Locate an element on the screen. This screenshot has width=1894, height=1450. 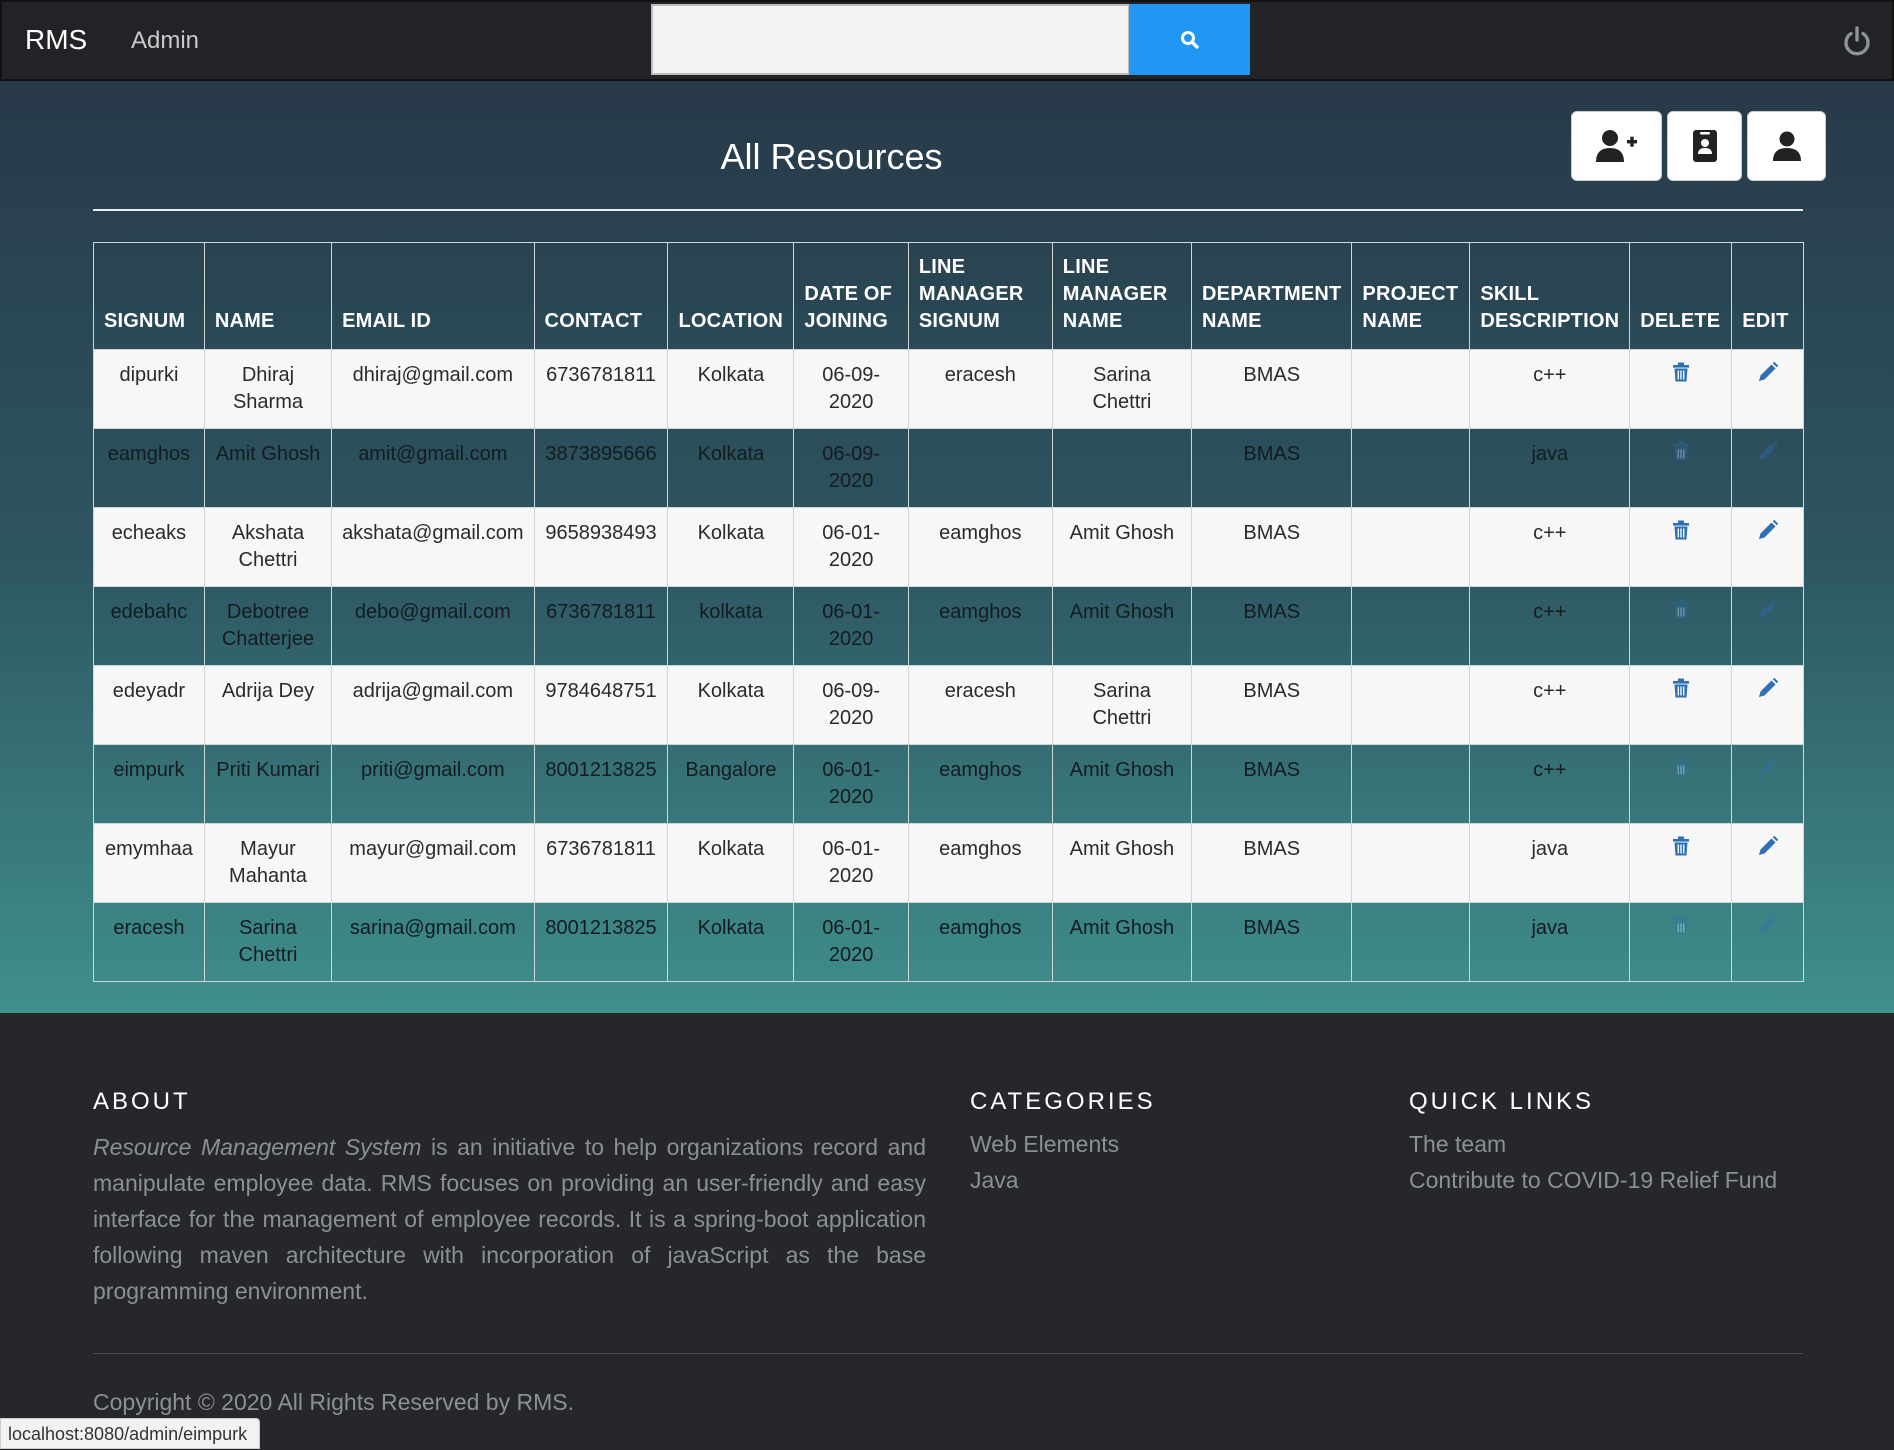
cell-contact: 6736781811 is located at coordinates (601, 863).